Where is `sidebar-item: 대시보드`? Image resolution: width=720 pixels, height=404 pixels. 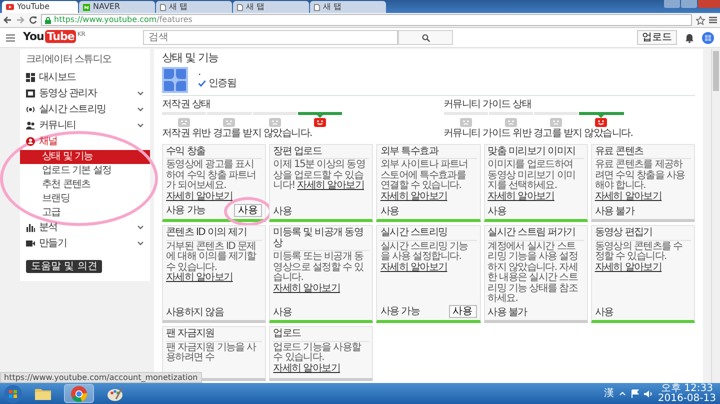 sidebar-item: 대시보드 is located at coordinates (51, 78).